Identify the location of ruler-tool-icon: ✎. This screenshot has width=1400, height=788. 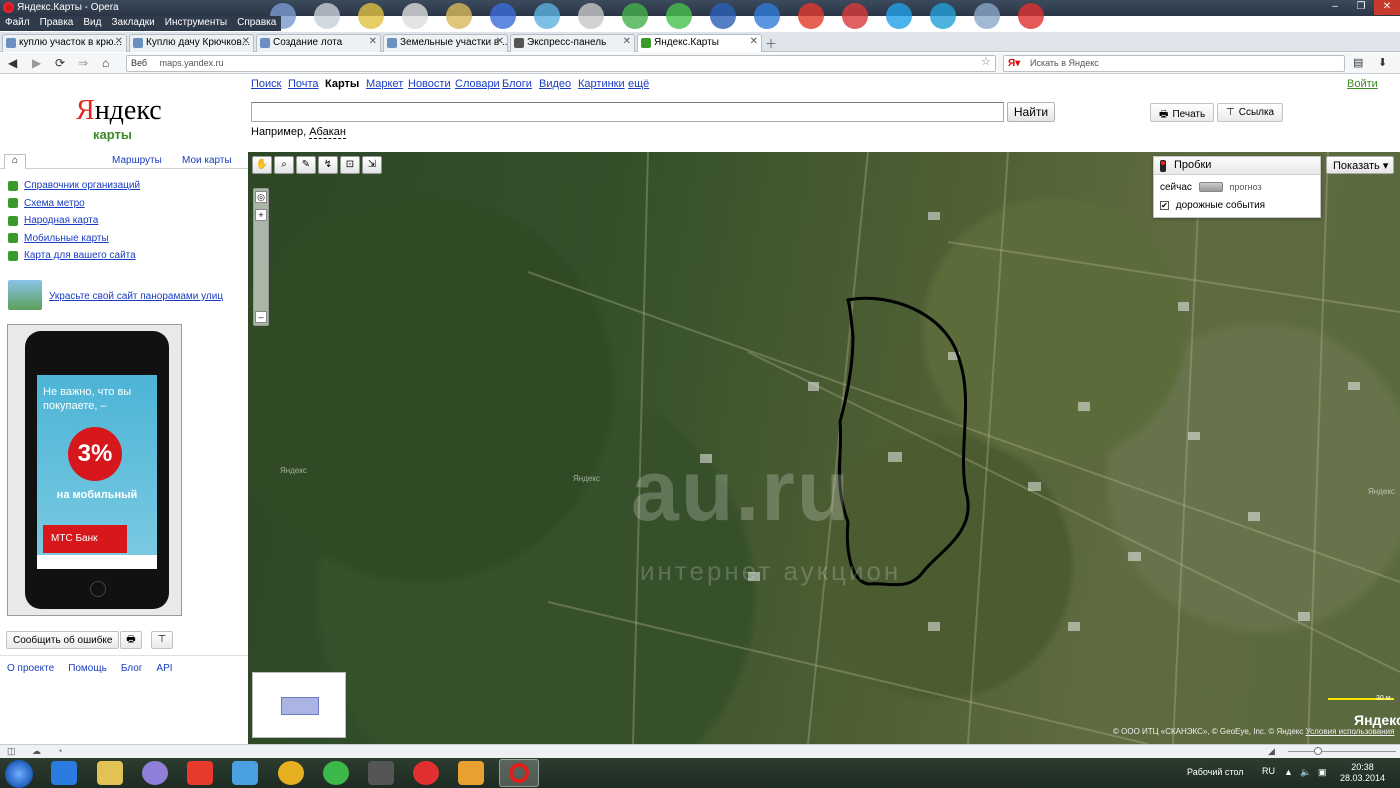
(306, 165).